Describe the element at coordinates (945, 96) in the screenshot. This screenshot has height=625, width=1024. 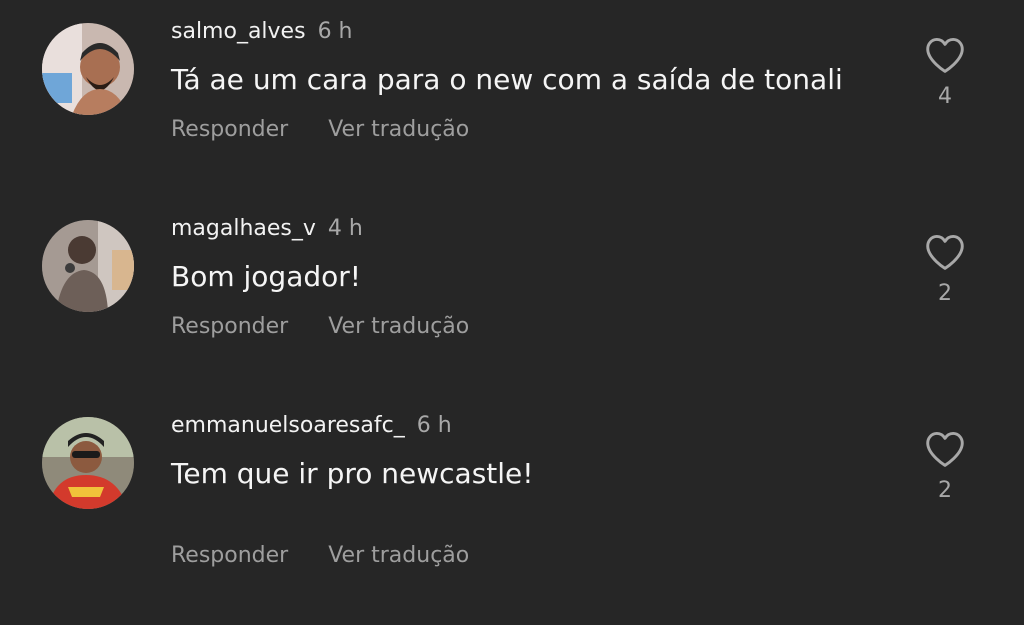
I see `like-count: 4` at that location.